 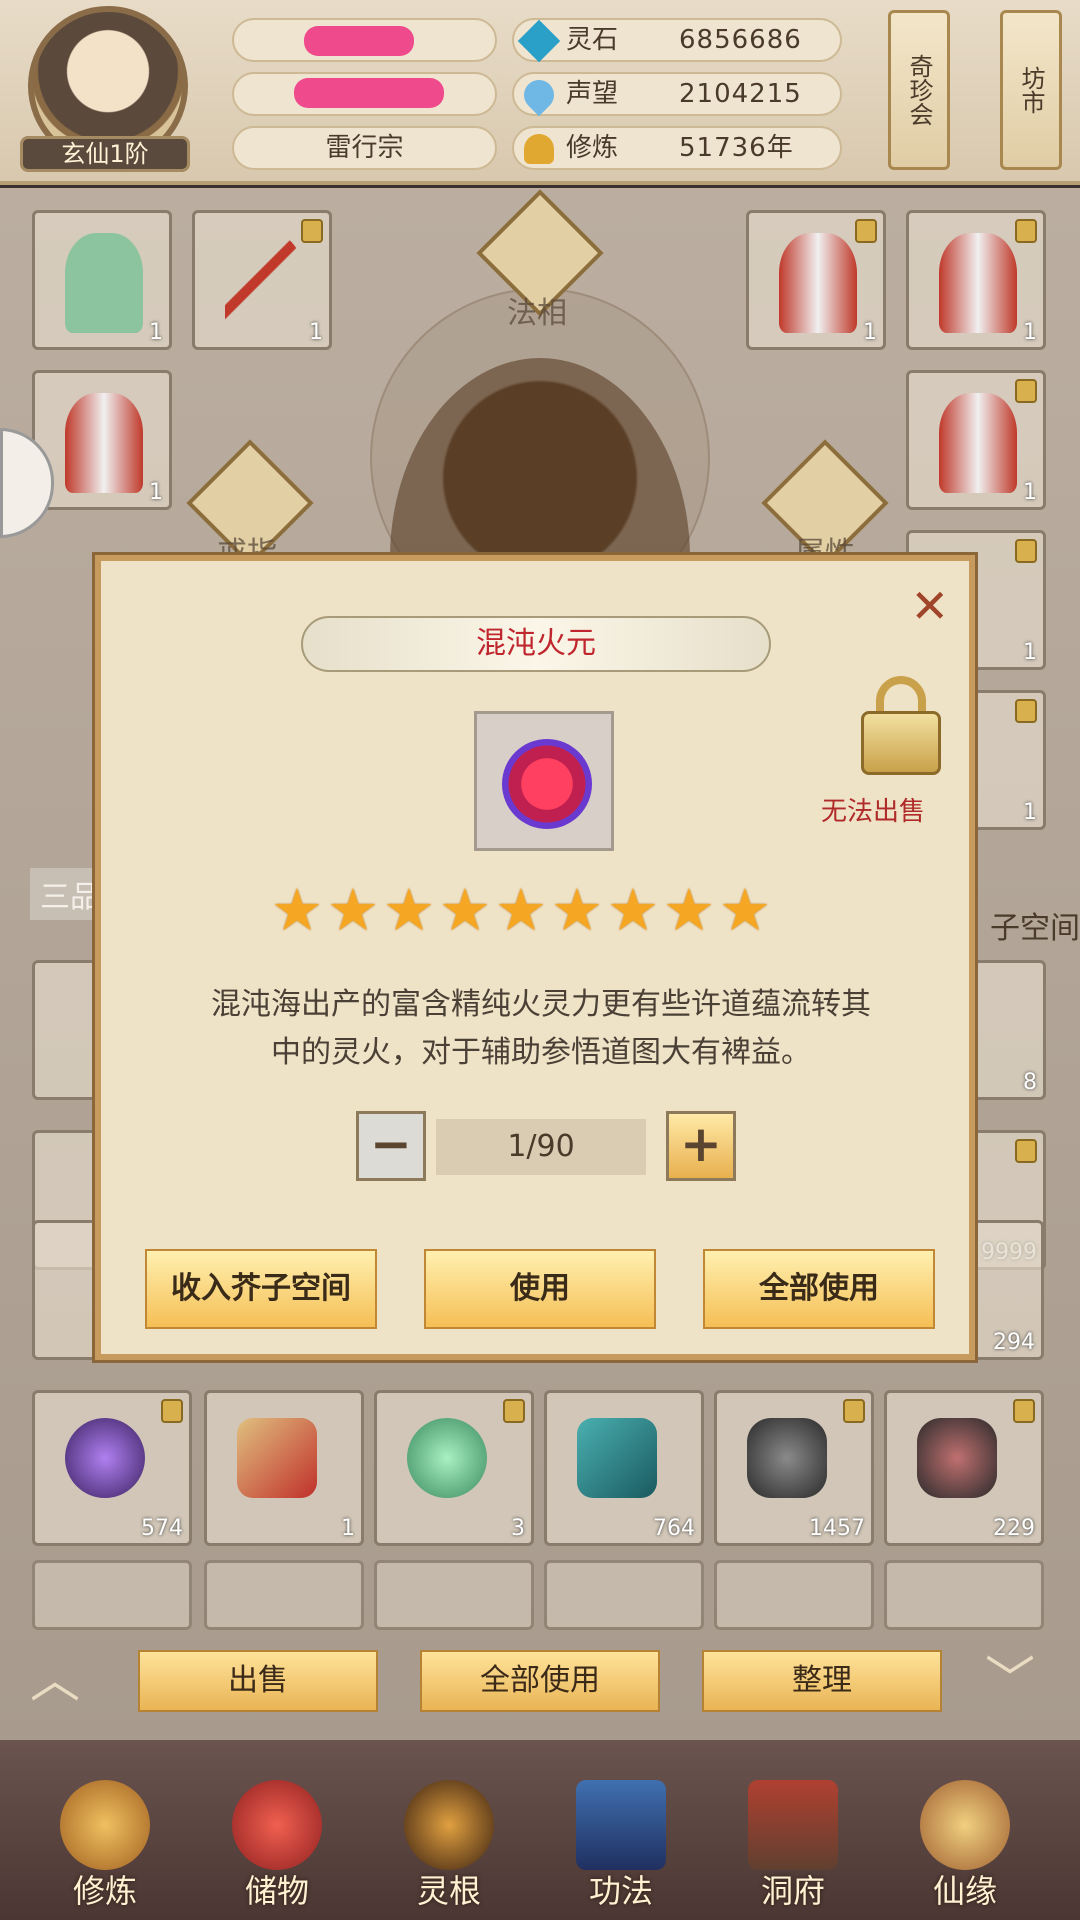 What do you see at coordinates (261, 1289) in the screenshot?
I see `store-to-space-button: 收入芥子空间` at bounding box center [261, 1289].